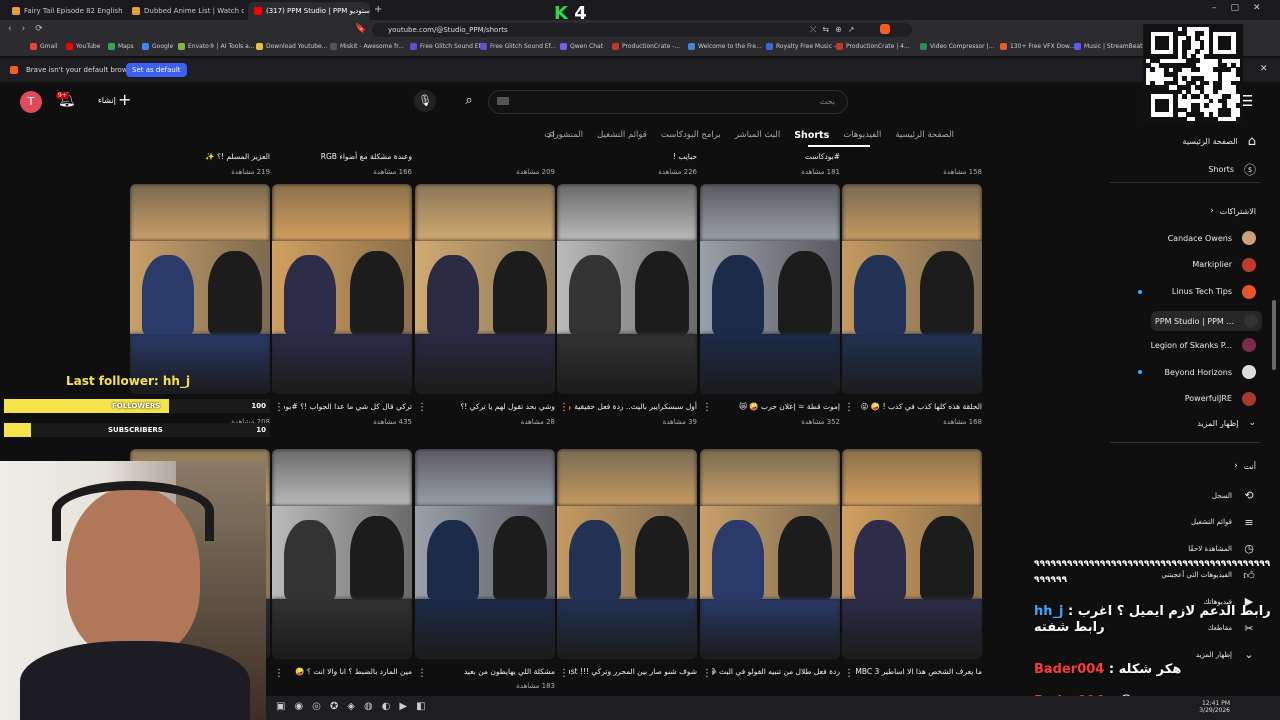  What do you see at coordinates (107, 100) in the screenshot?
I see `create-button-label: إنشاء` at bounding box center [107, 100].